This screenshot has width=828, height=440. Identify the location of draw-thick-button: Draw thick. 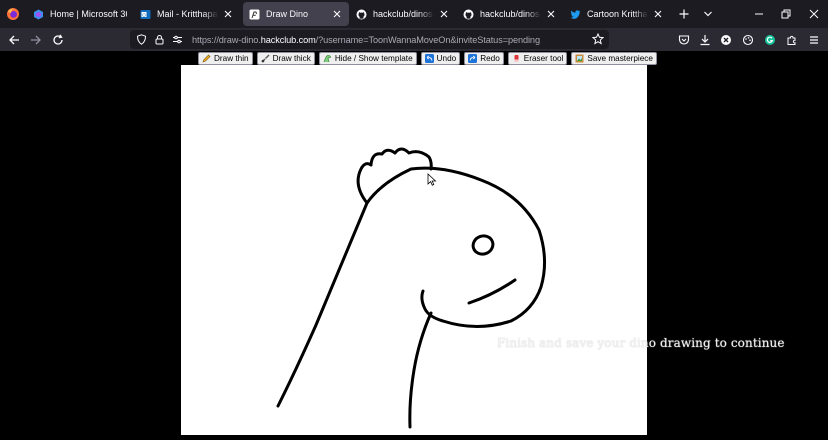
(285, 58).